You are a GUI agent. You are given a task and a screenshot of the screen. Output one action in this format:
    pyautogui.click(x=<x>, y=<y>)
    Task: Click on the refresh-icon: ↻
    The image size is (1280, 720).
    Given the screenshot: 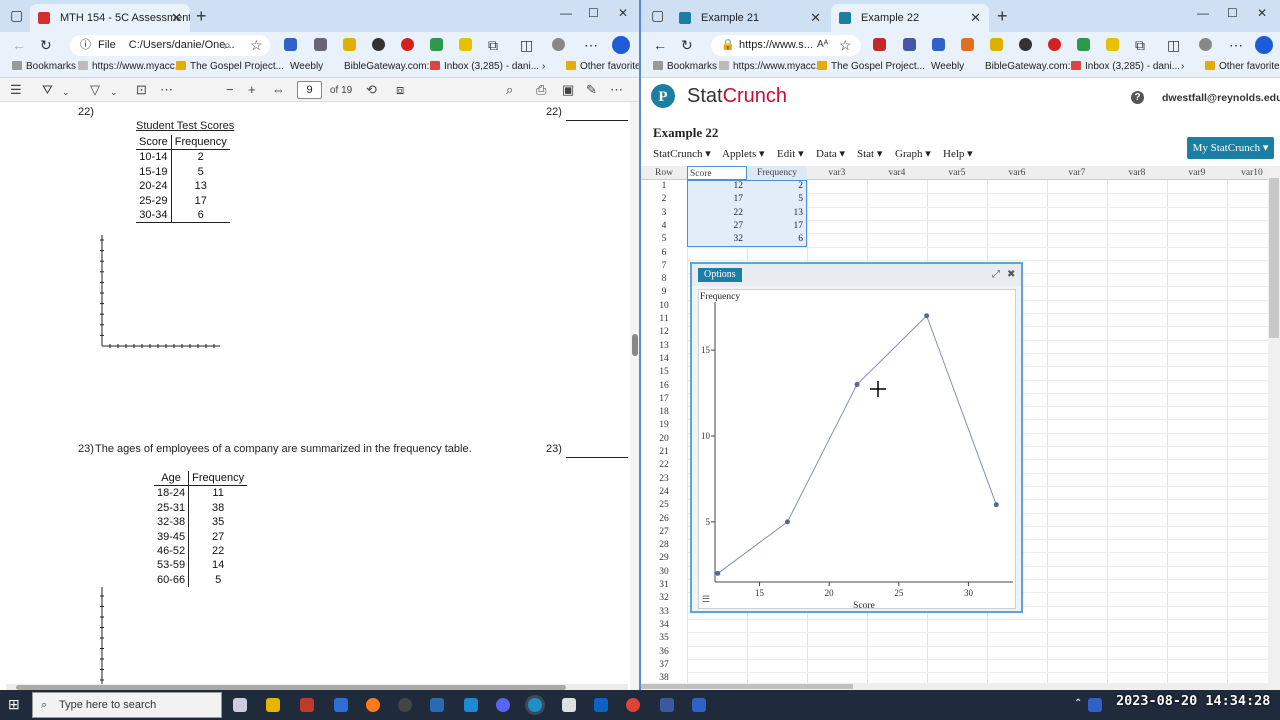 What is the action you would take?
    pyautogui.click(x=46, y=45)
    